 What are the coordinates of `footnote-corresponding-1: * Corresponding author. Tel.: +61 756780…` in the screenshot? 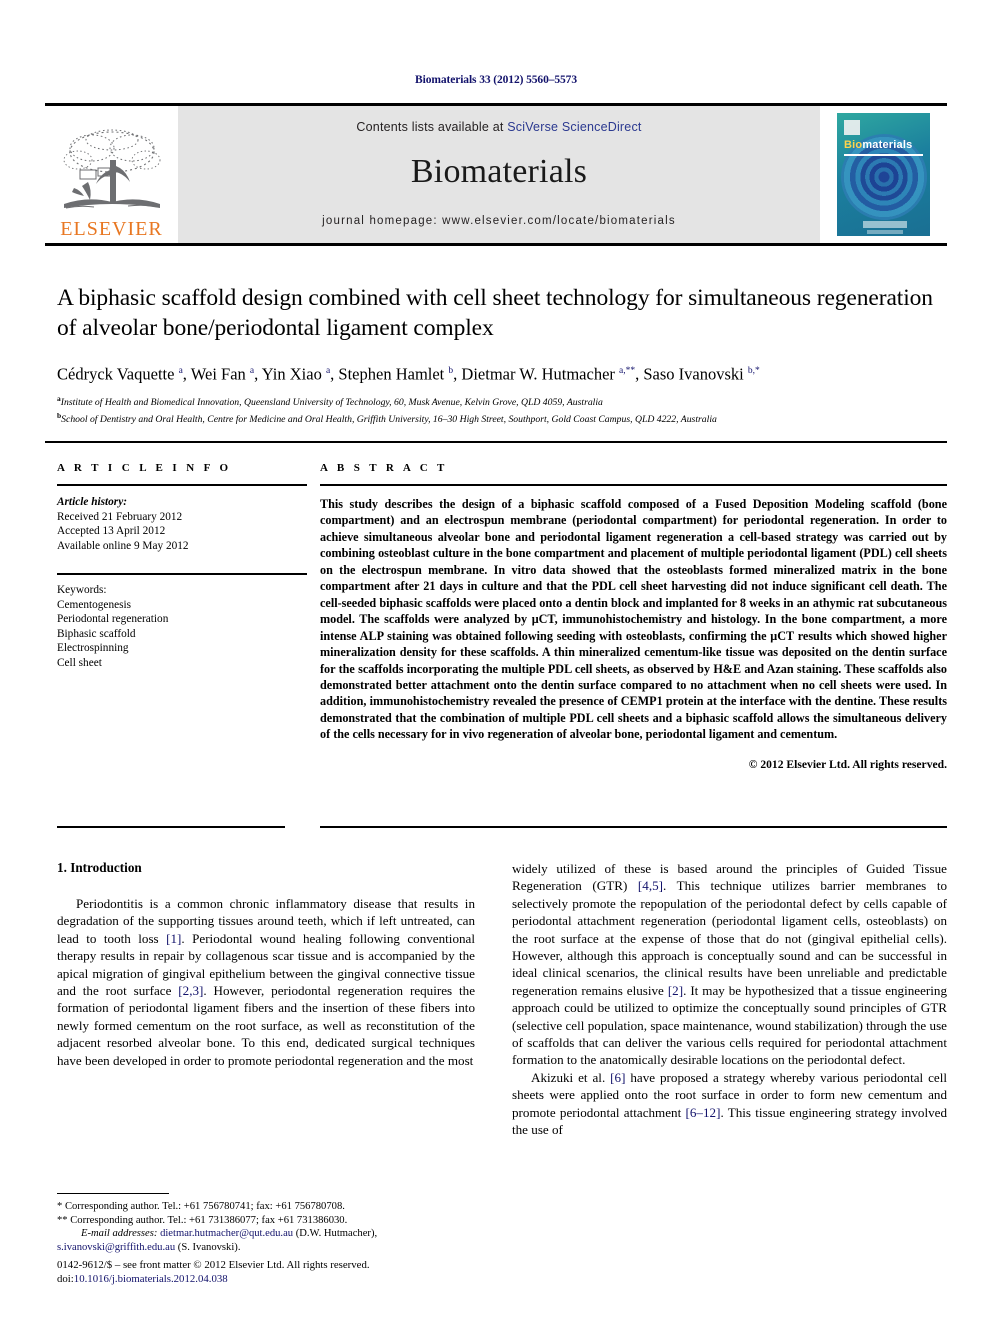 It's located at (201, 1207).